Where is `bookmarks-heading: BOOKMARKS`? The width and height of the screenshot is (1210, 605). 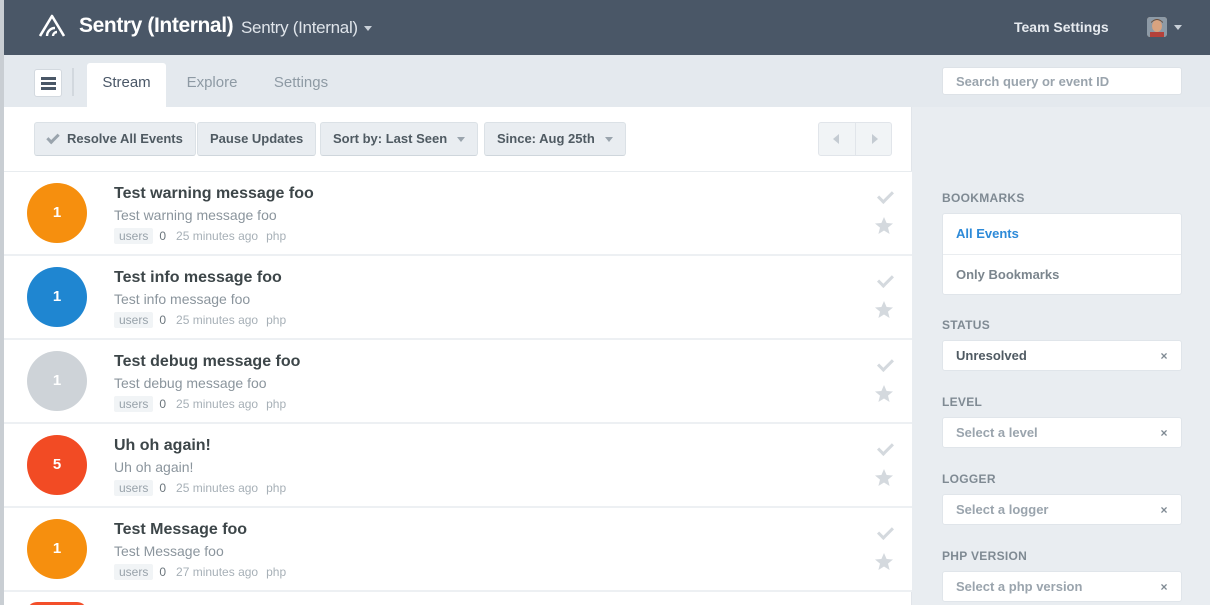 bookmarks-heading: BOOKMARKS is located at coordinates (983, 198).